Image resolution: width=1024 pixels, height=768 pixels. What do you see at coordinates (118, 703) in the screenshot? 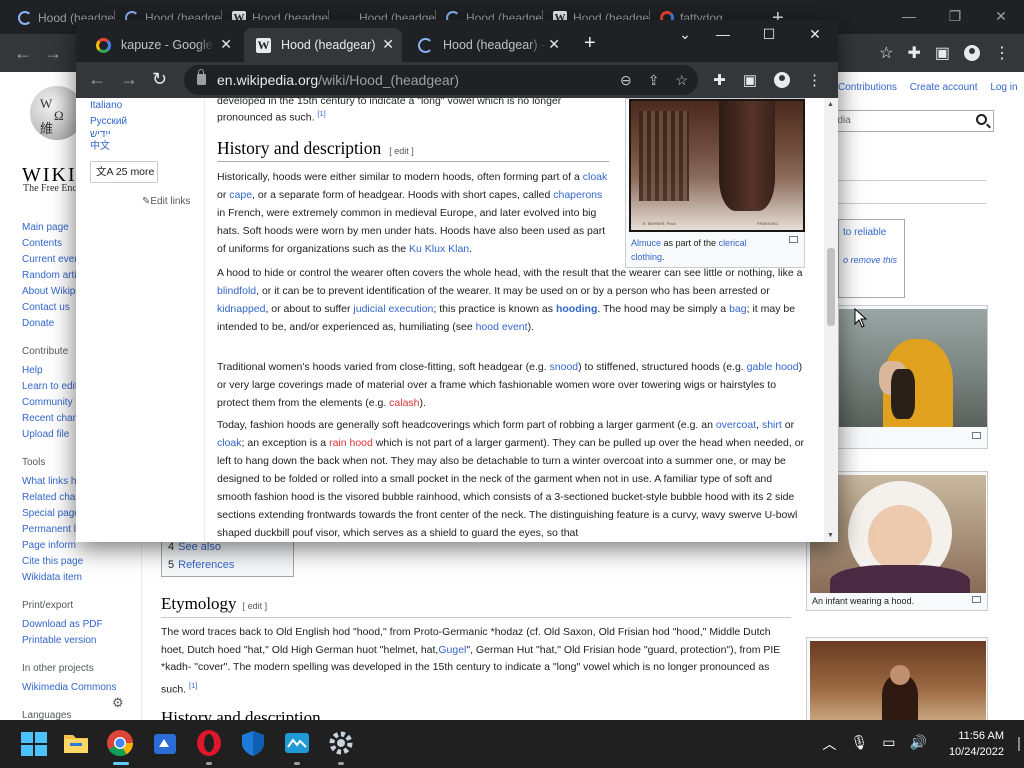
I see `gear-icon: ⚙` at bounding box center [118, 703].